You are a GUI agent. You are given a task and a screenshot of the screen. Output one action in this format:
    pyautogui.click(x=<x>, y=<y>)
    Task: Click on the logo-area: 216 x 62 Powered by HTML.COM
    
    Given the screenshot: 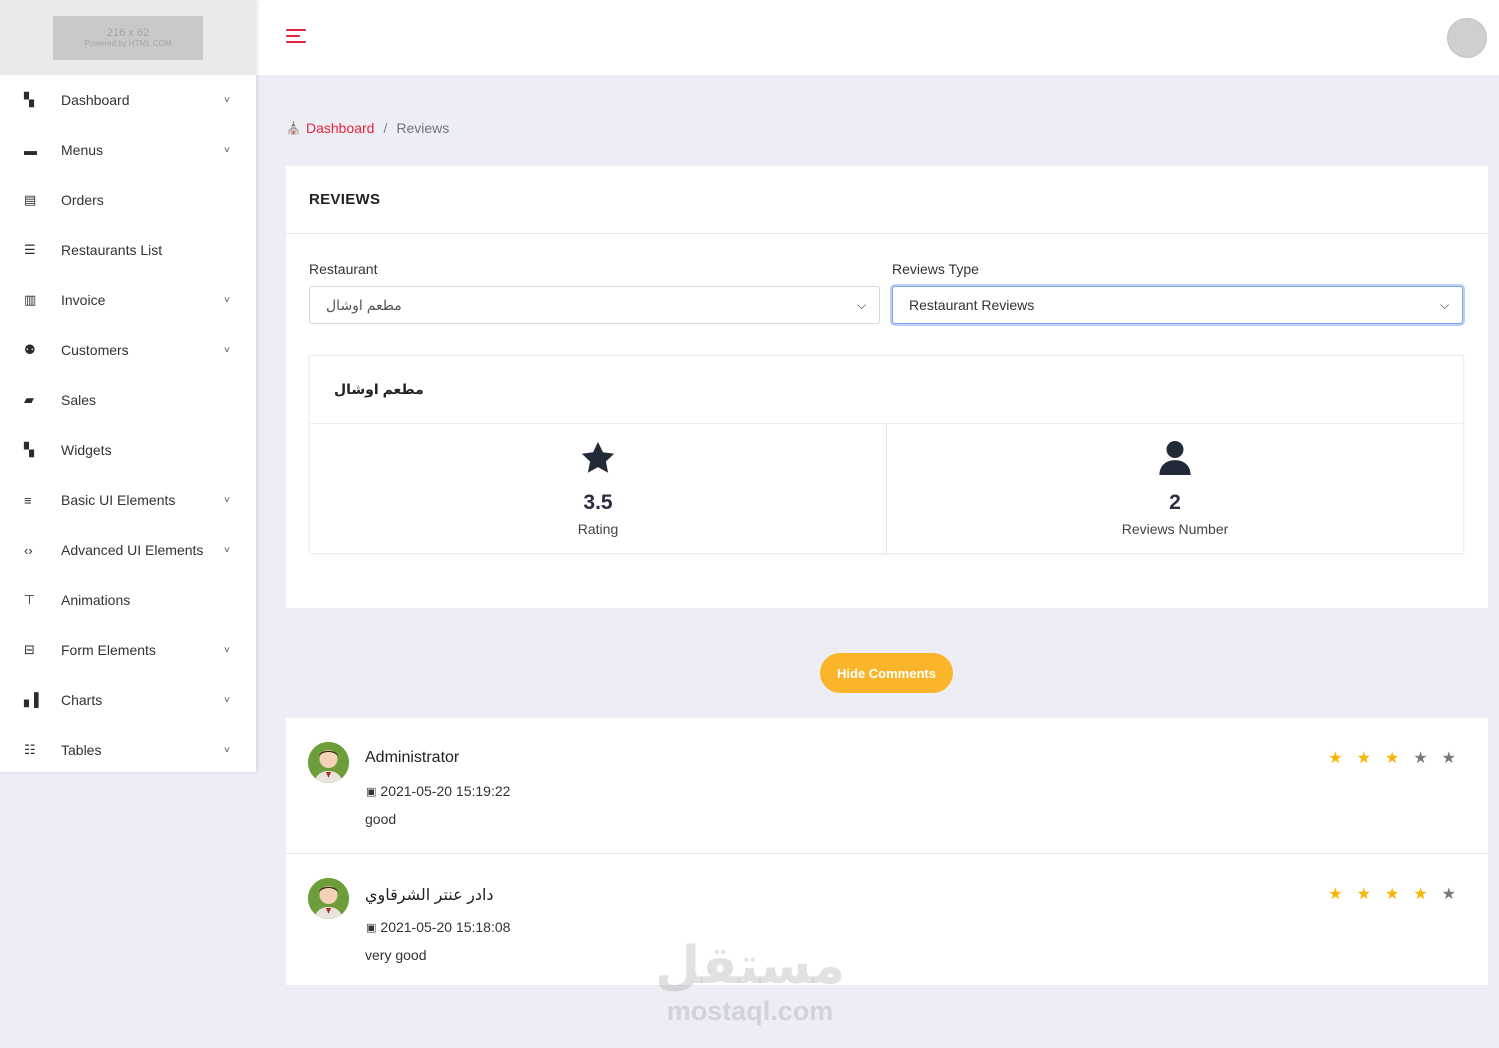 What is the action you would take?
    pyautogui.click(x=128, y=37)
    